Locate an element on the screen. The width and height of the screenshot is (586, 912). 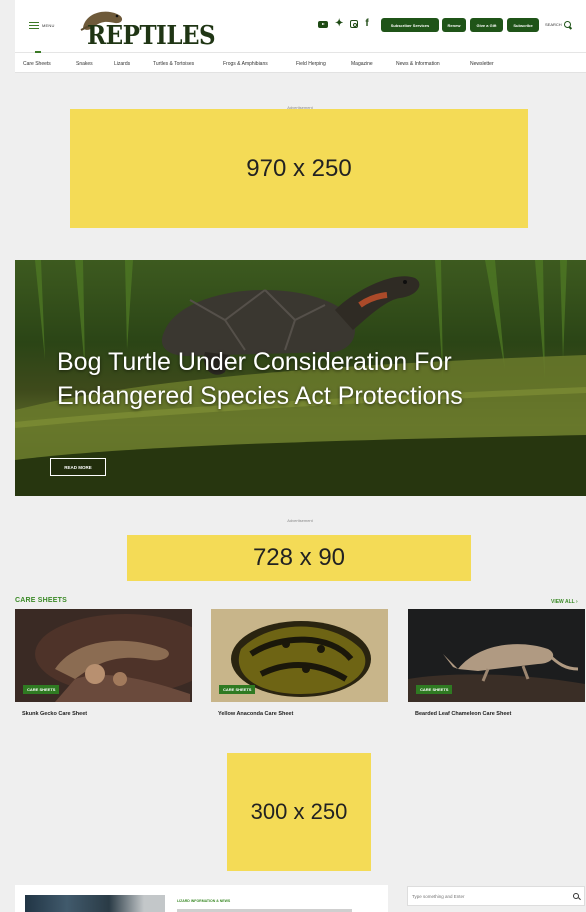
section-title: CARE SHEETS is located at coordinates (41, 600).